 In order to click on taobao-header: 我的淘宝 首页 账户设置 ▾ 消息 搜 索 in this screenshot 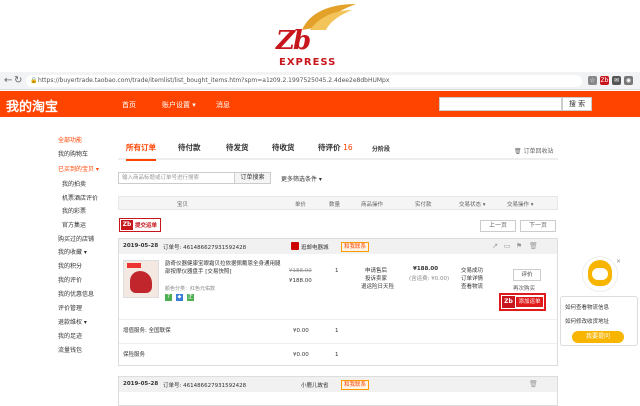, I will do `click(320, 104)`.